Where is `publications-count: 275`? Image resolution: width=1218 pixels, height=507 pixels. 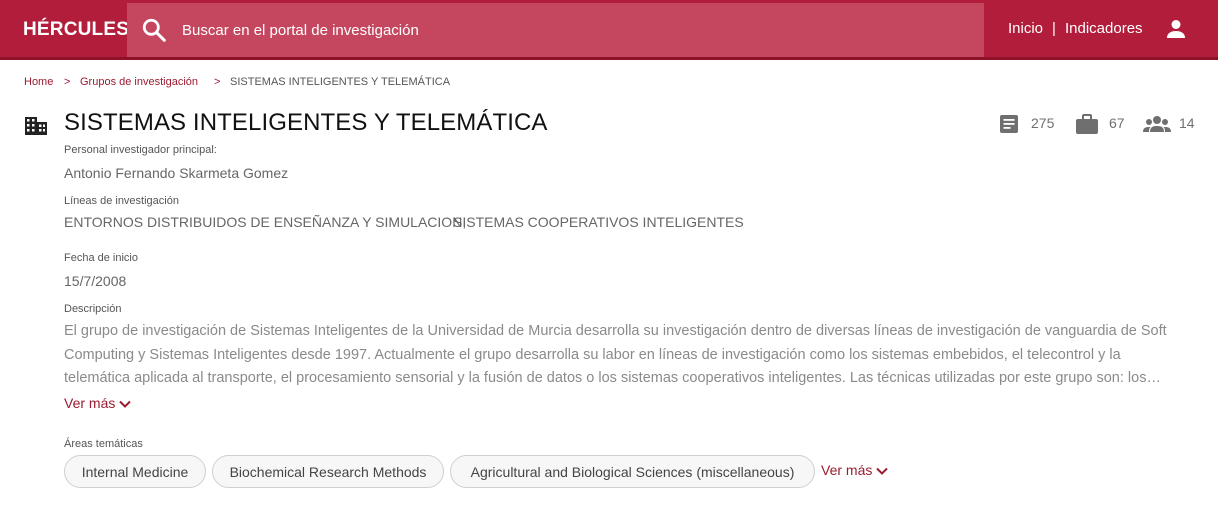 publications-count: 275 is located at coordinates (1043, 123).